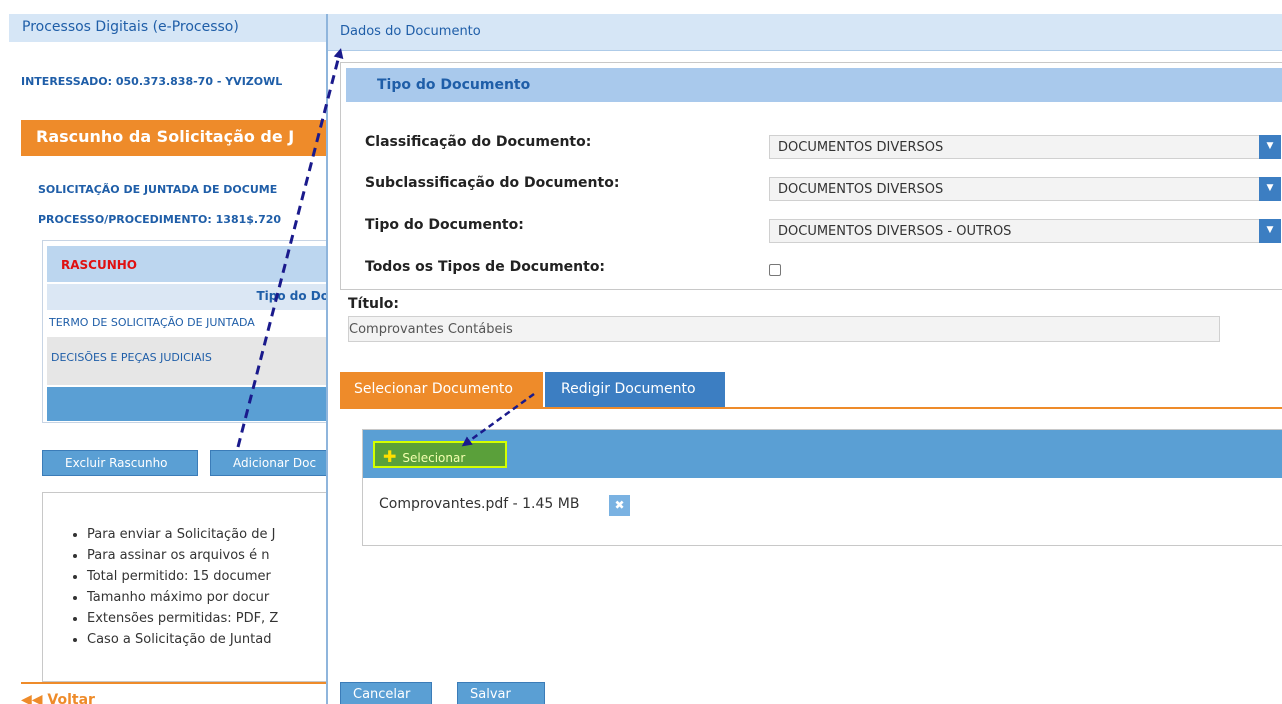  Describe the element at coordinates (1025, 189) in the screenshot. I see `subclassificacao-select: DOCUMENTOS DIVERSOS ▼` at that location.